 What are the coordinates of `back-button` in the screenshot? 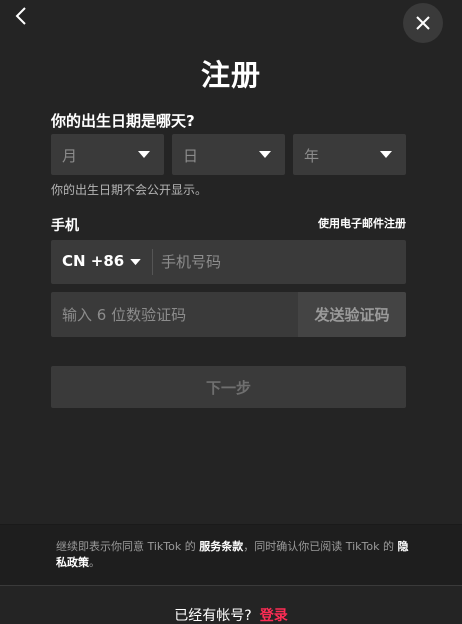 It's located at (21, 16).